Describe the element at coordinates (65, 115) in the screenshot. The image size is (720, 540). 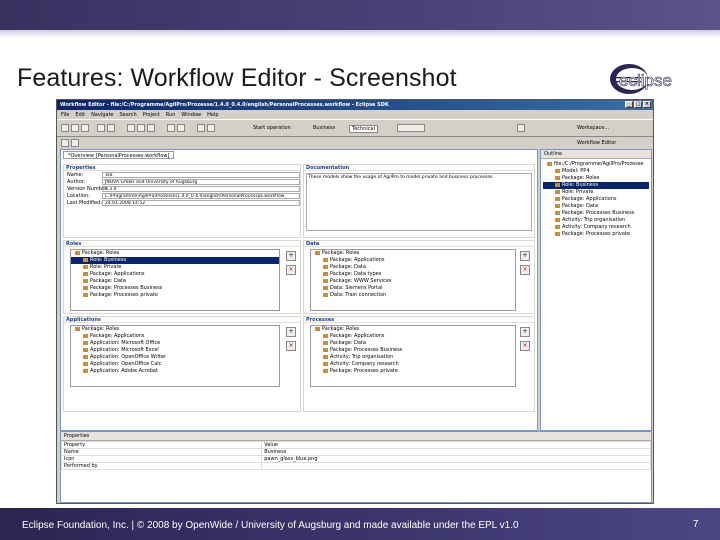
I see `menu-file: File` at that location.